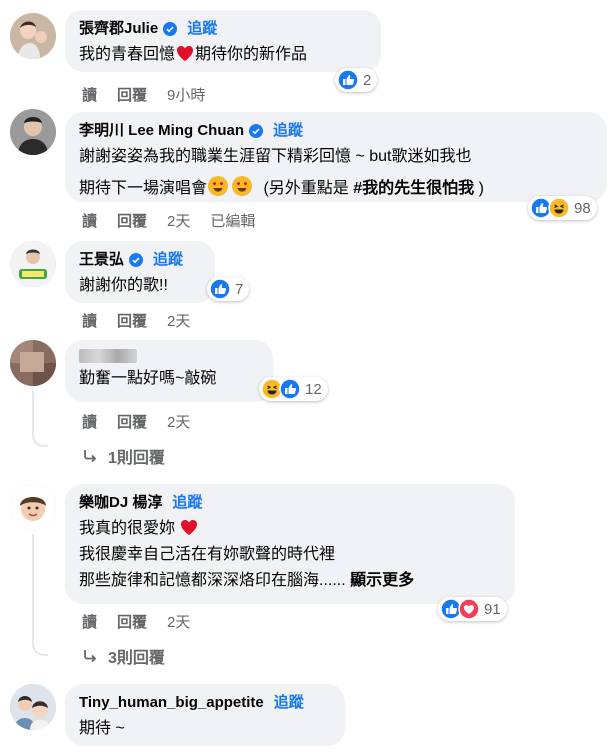 The image size is (614, 753). I want to click on comment-bubble: 張齊郡Julie 追蹤 我的青春回憶 期待你的新作品, so click(223, 41).